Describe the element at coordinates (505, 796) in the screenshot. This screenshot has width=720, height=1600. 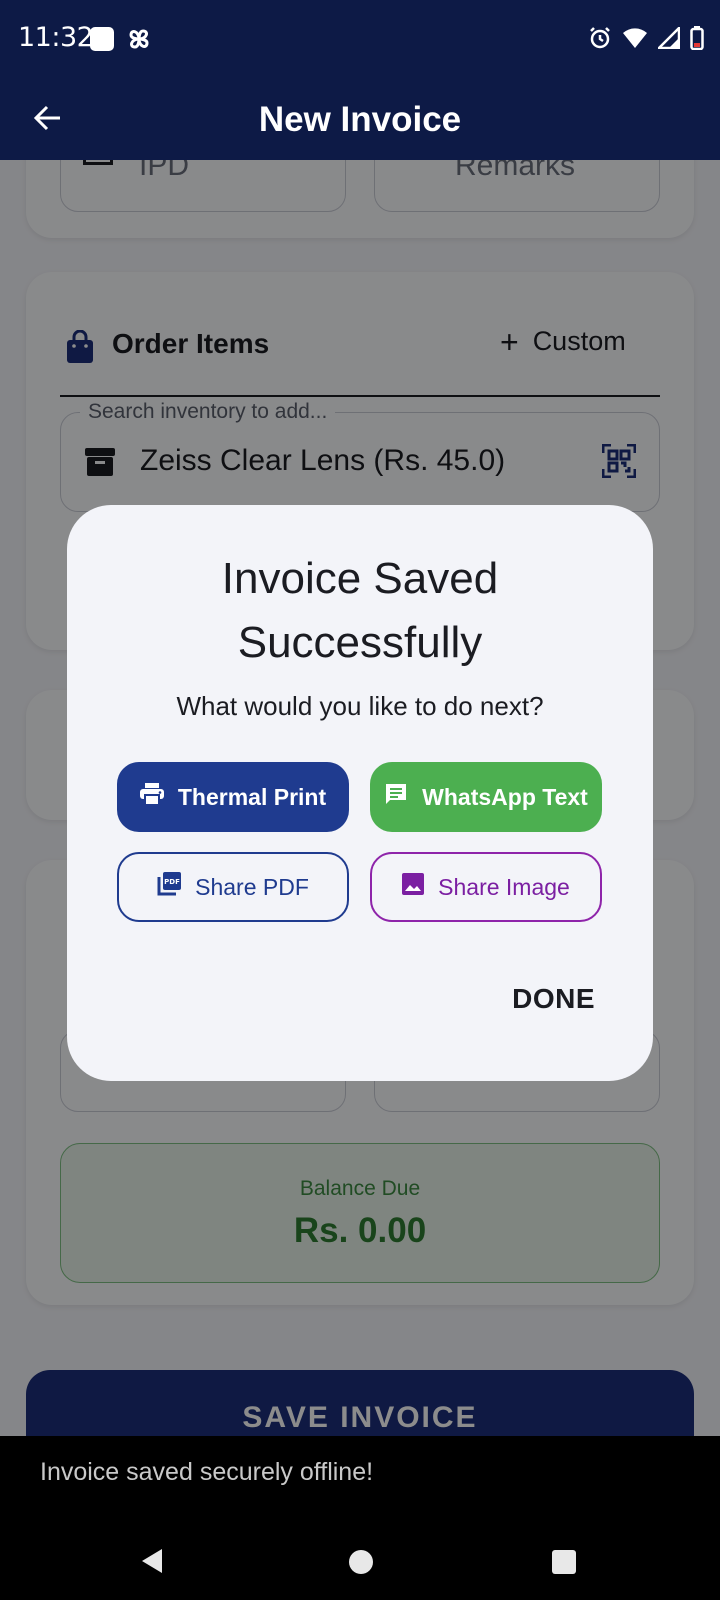
I see `whatsapp-text-label: WhatsApp Text` at that location.